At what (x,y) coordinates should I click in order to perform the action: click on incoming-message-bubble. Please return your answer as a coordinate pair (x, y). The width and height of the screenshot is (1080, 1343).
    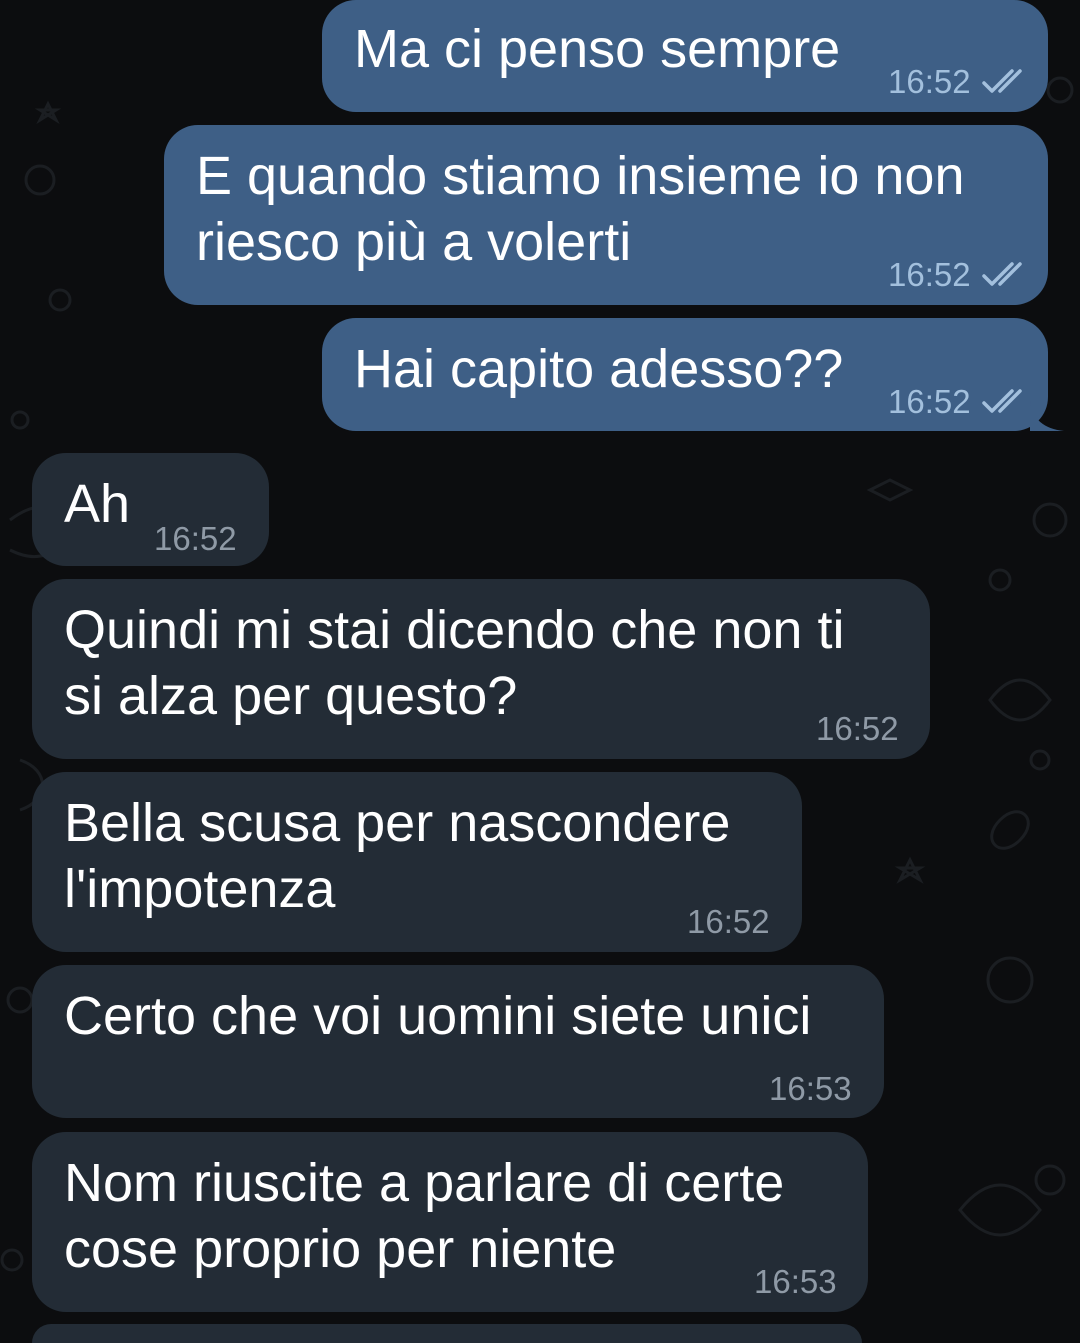
    Looking at the image, I should click on (447, 1333).